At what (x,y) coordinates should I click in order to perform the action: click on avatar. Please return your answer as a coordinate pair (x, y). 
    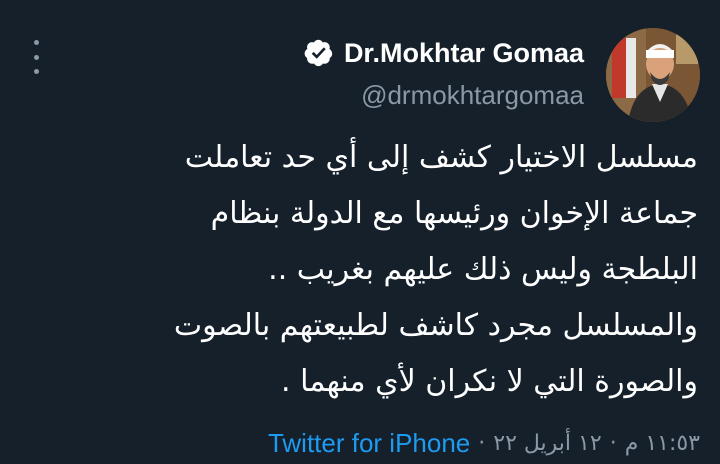
    Looking at the image, I should click on (653, 75).